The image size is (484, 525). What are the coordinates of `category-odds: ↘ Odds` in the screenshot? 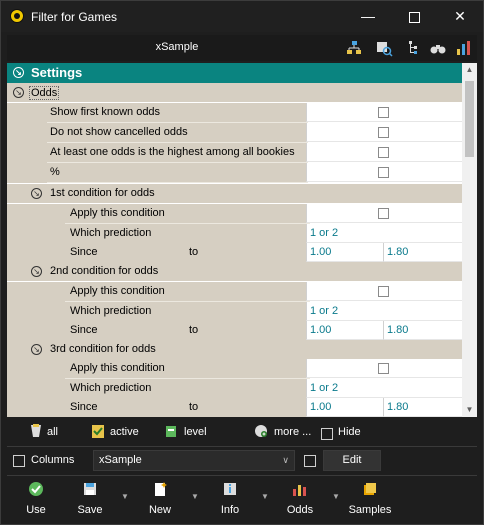 It's located at (234, 92).